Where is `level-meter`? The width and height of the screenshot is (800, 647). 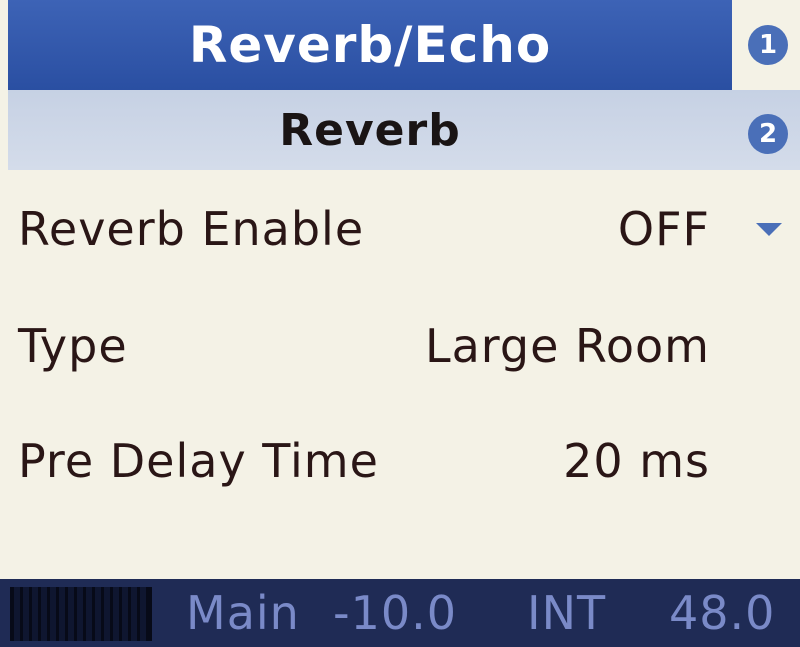 level-meter is located at coordinates (81, 614).